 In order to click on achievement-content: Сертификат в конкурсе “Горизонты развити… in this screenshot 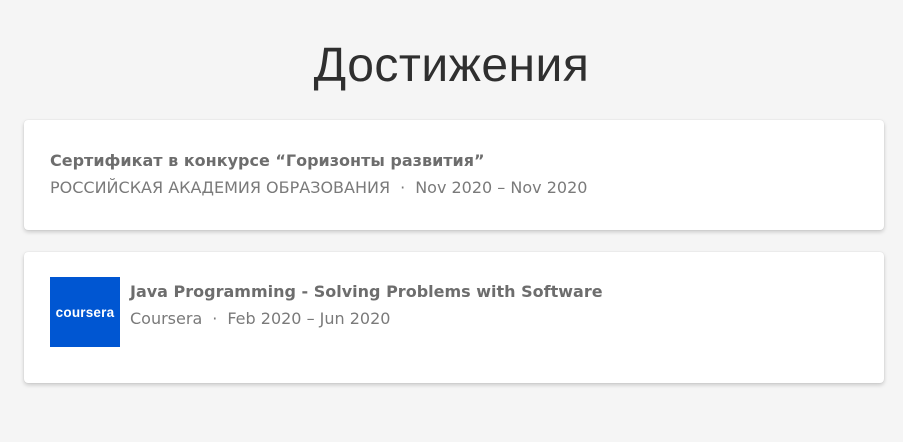, I will do `click(318, 174)`.